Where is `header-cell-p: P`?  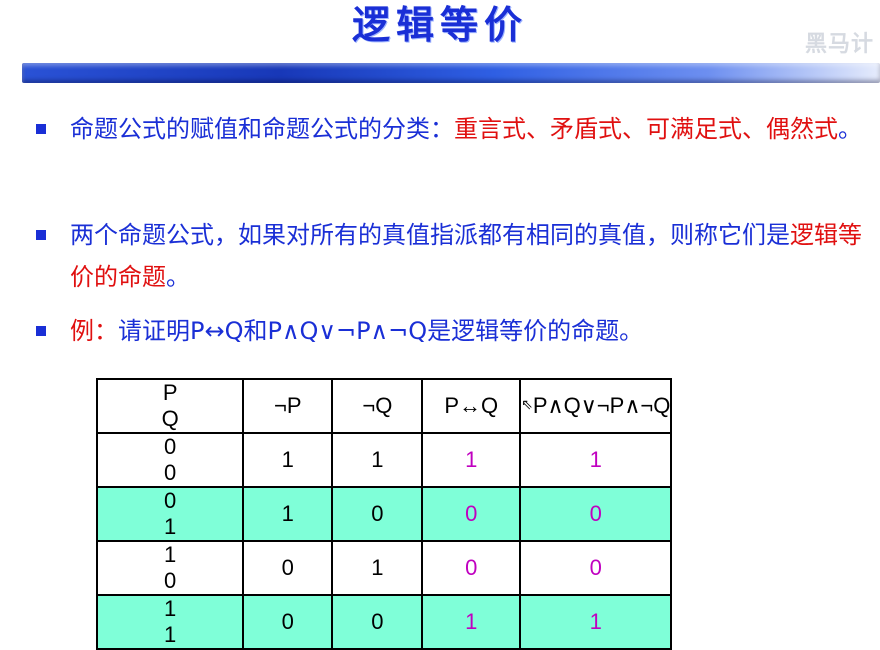 header-cell-p: P is located at coordinates (170, 392).